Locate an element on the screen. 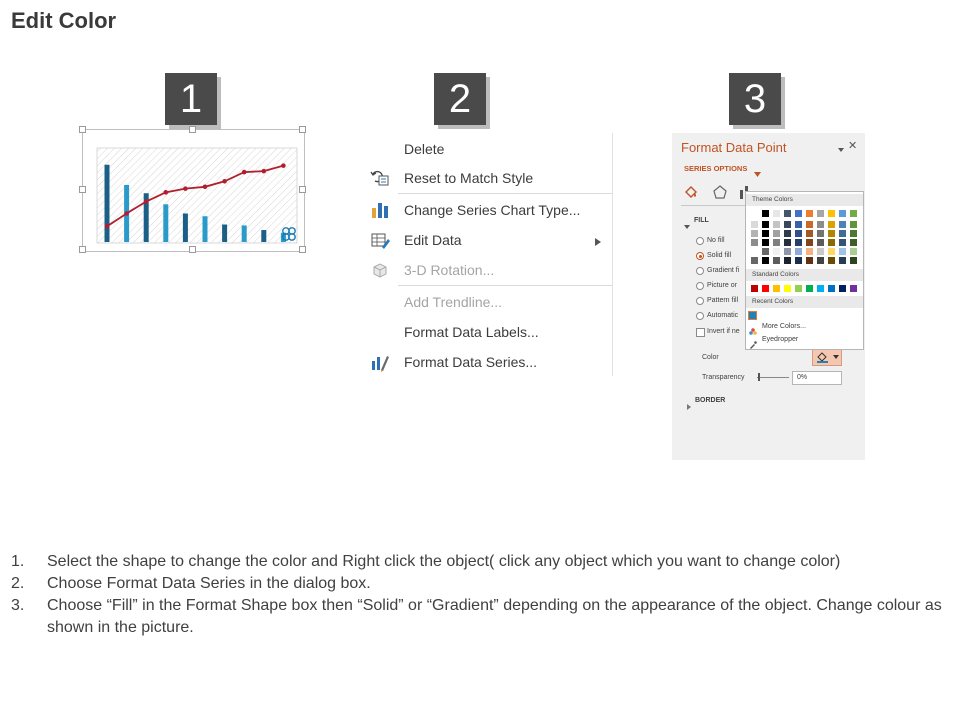 This screenshot has height=720, width=960. resize-handle-l is located at coordinates (82, 189).